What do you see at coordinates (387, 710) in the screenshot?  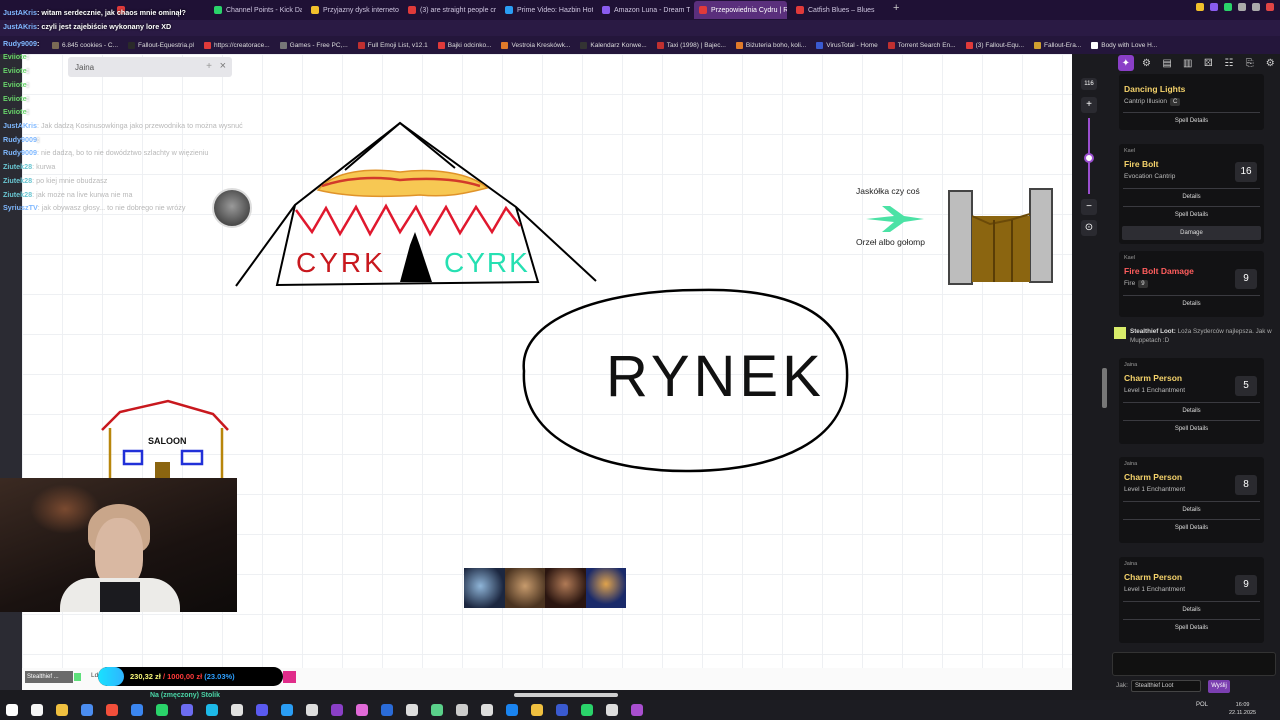 I see `vscode-icon` at bounding box center [387, 710].